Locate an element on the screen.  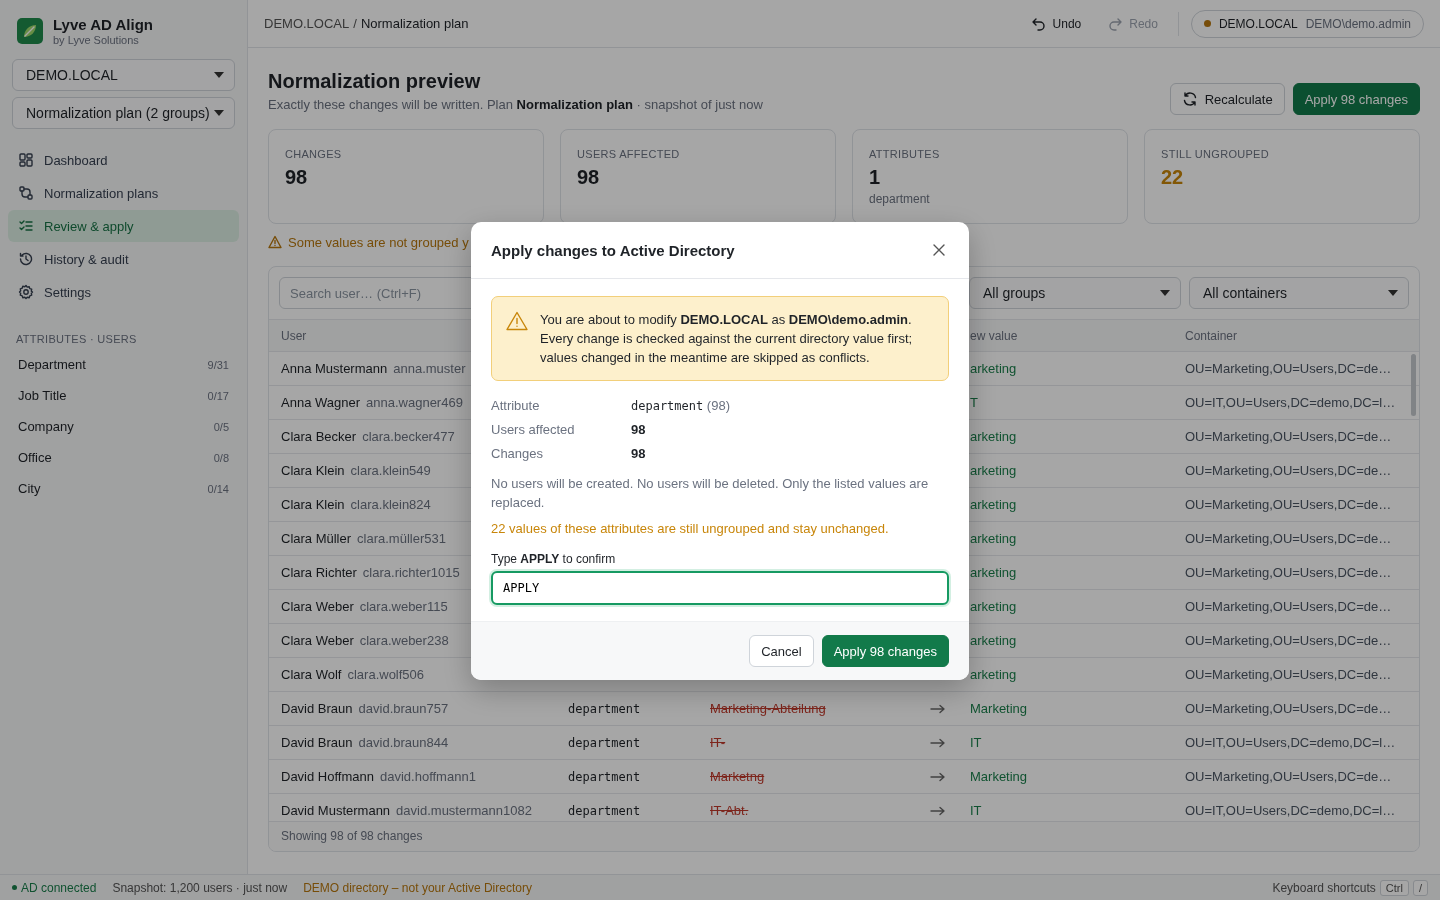
warning-icon is located at coordinates (275, 242).